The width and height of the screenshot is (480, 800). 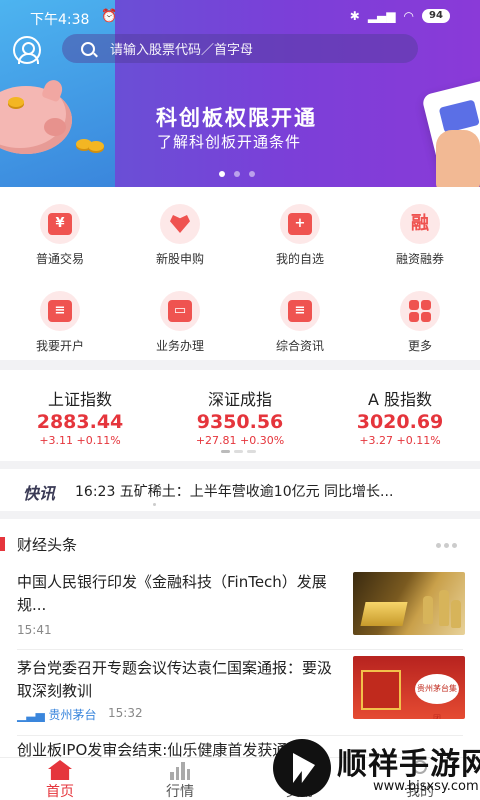 I want to click on search-bar: 请输入股票代码／首字母, so click(x=240, y=48).